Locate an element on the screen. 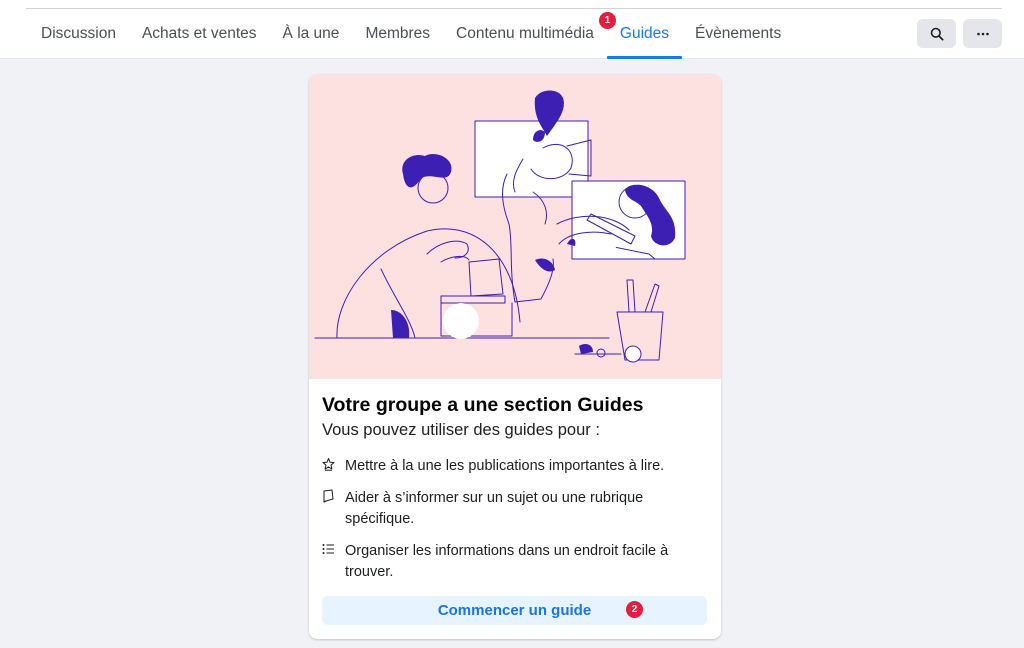  more-horizontal-icon is located at coordinates (982, 33).